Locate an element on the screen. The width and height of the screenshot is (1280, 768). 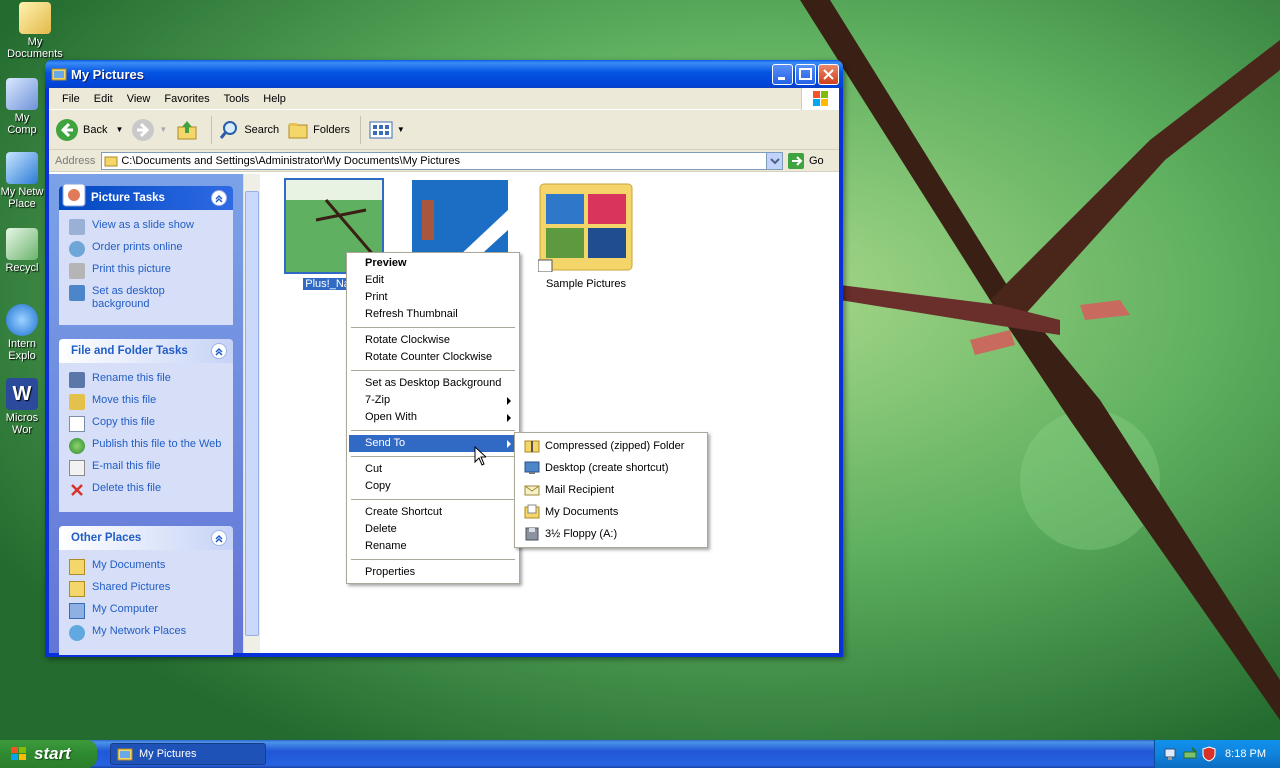
task-pane-scrollbar is located at coordinates (251, 413).